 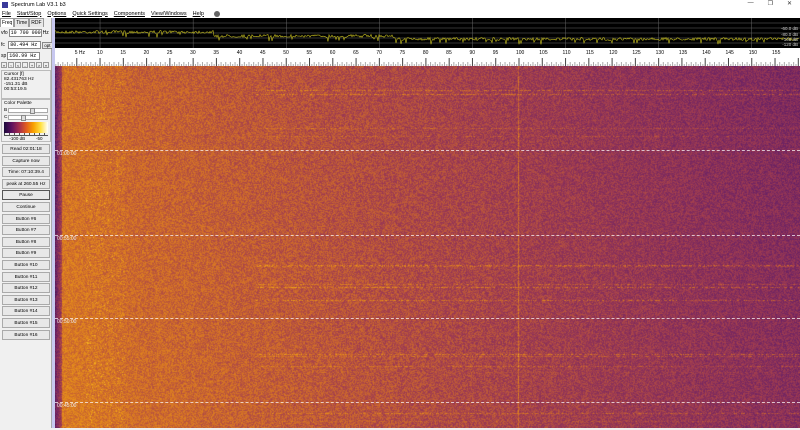 What do you see at coordinates (25, 33) in the screenshot?
I see `vfo-input: 10 700 000` at bounding box center [25, 33].